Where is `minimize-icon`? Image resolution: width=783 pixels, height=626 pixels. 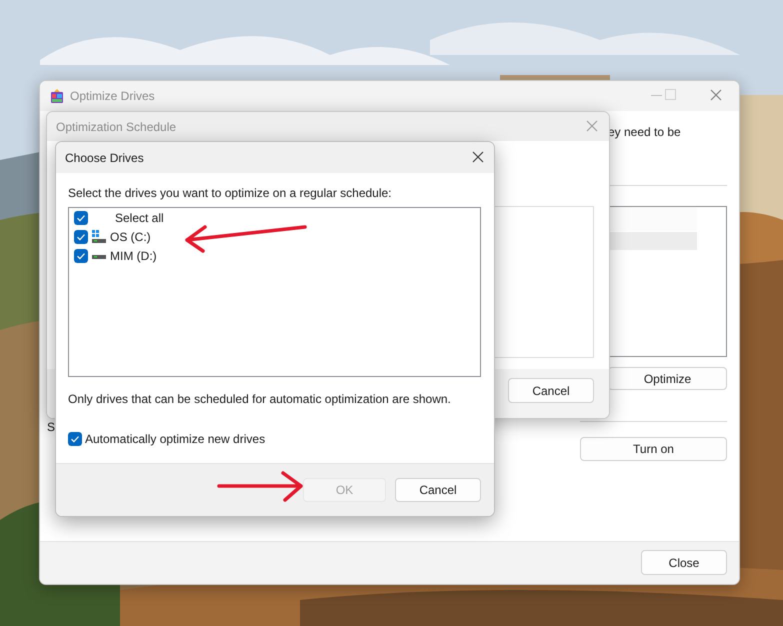
minimize-icon is located at coordinates (656, 96).